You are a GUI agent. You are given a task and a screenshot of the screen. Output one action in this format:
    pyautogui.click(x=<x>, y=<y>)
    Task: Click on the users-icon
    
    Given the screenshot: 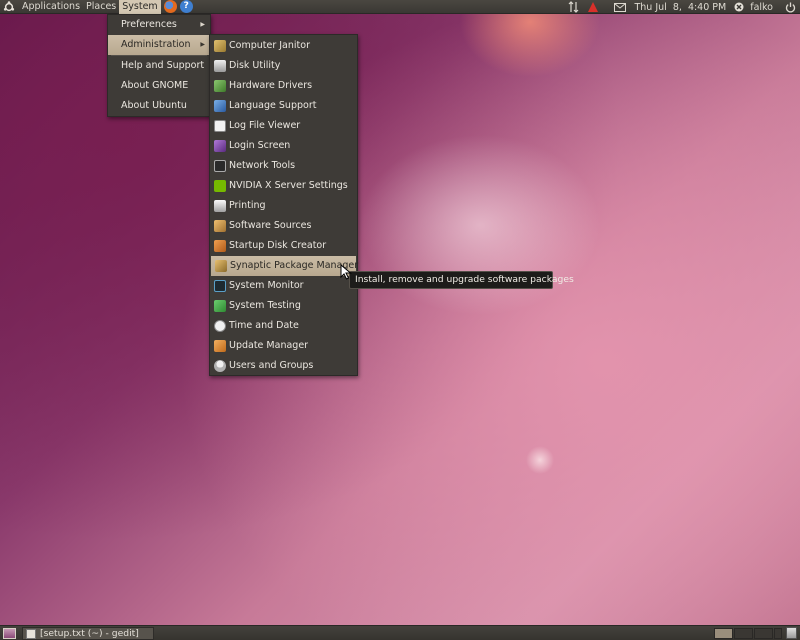 What is the action you would take?
    pyautogui.click(x=220, y=366)
    